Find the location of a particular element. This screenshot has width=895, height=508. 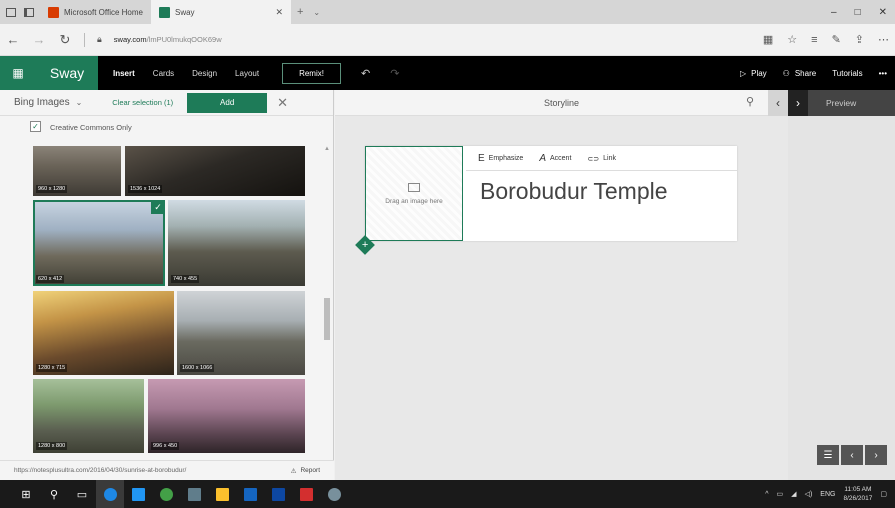

close-window-button: ✕ is located at coordinates (883, 12).